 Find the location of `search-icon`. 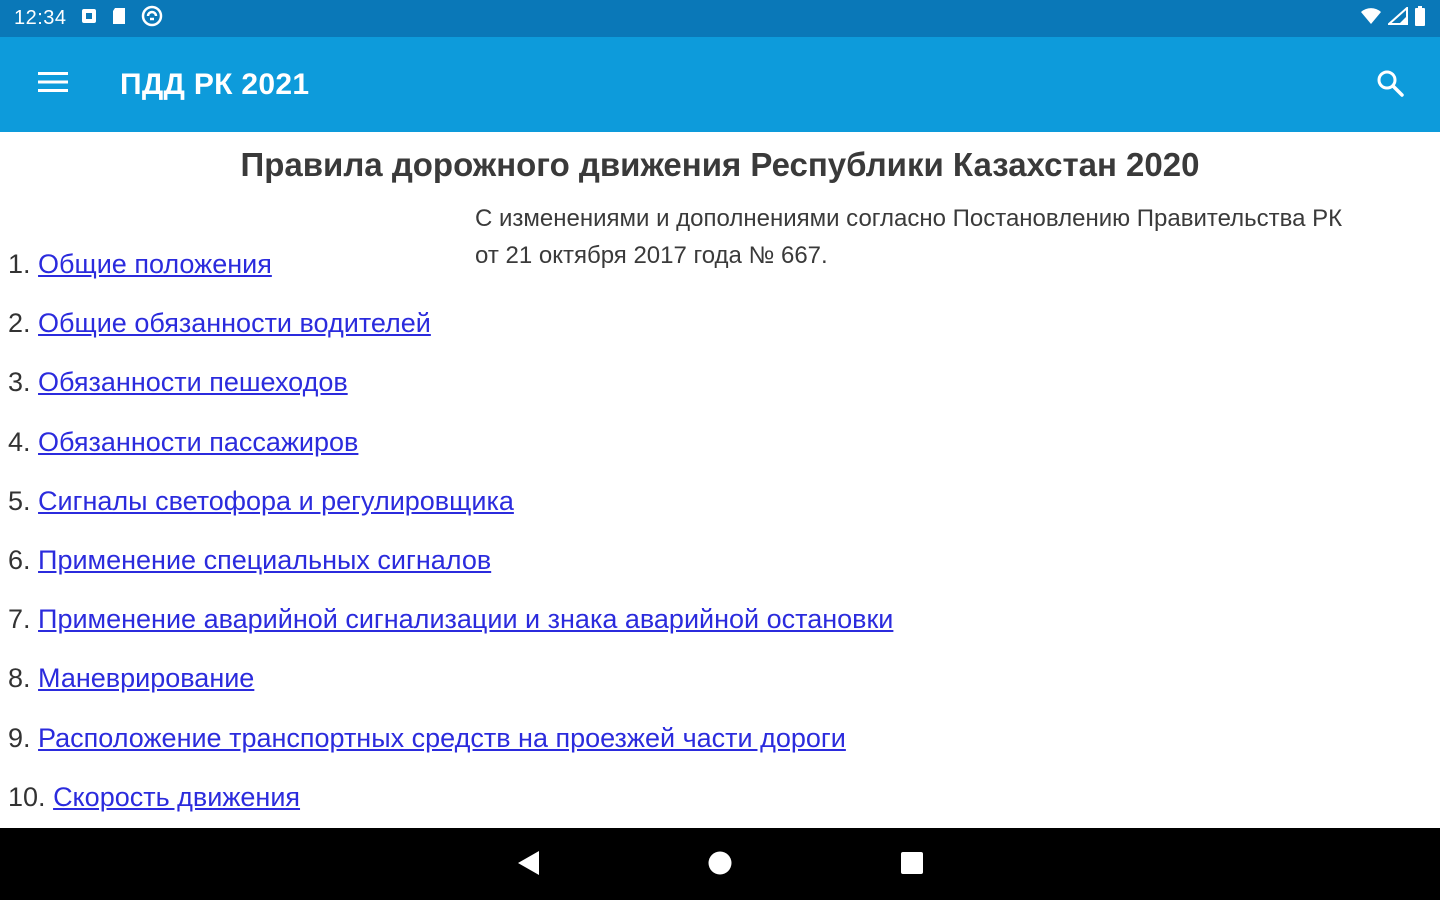

search-icon is located at coordinates (1390, 85).